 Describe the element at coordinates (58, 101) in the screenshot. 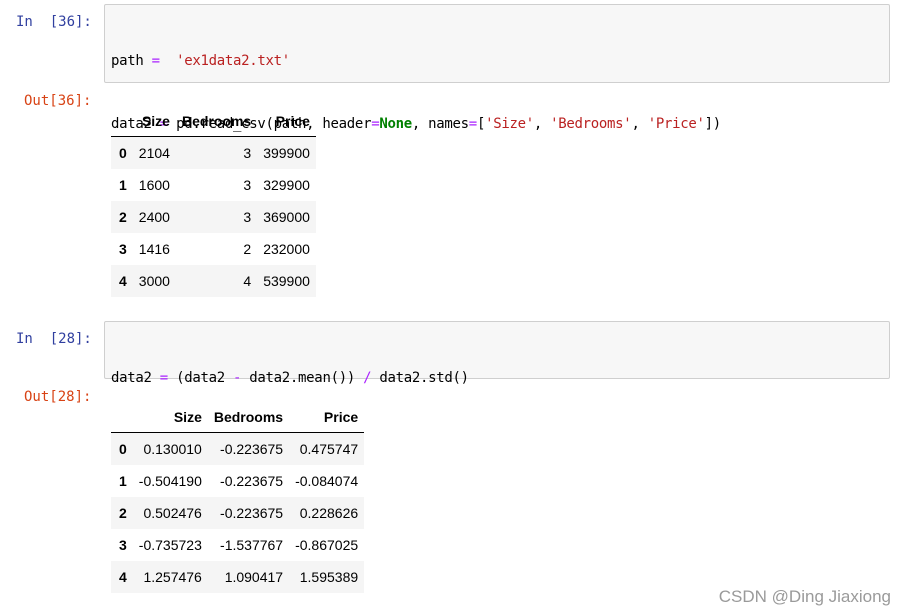

I see `output-prompt-36: Out[36]:` at that location.